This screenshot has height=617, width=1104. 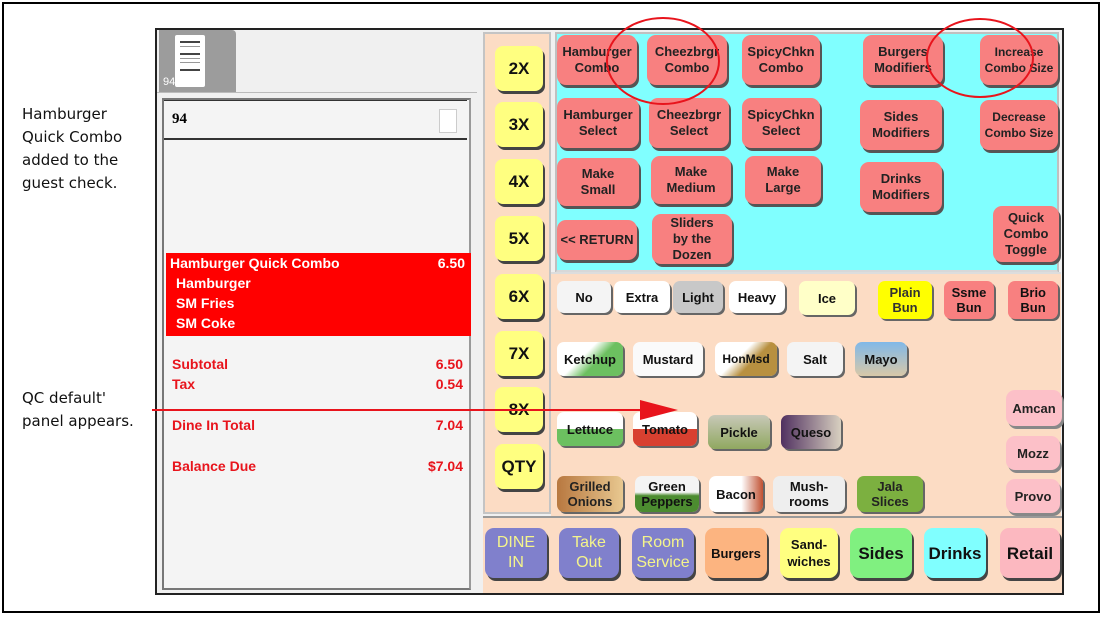 What do you see at coordinates (809, 494) in the screenshot?
I see `extra-mushrooms-button: Mush- rooms` at bounding box center [809, 494].